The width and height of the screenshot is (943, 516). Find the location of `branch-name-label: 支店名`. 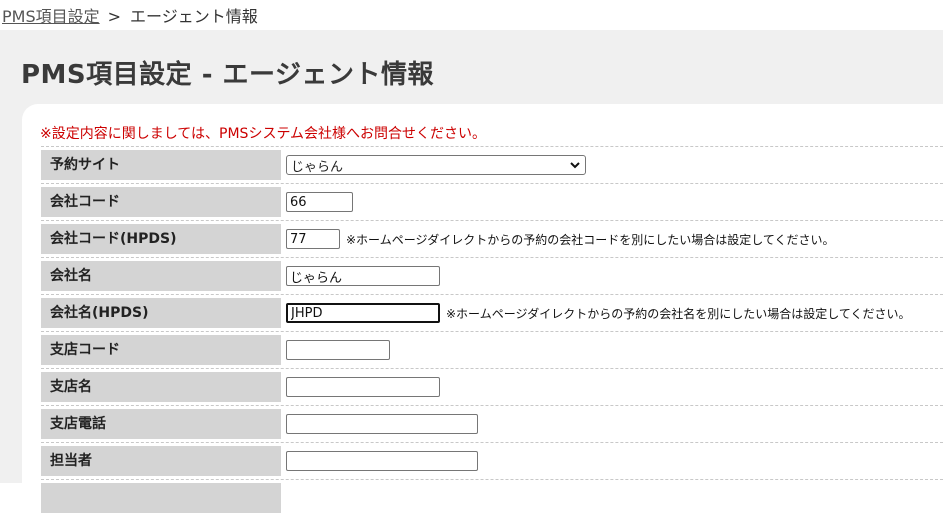

branch-name-label: 支店名 is located at coordinates (161, 387).